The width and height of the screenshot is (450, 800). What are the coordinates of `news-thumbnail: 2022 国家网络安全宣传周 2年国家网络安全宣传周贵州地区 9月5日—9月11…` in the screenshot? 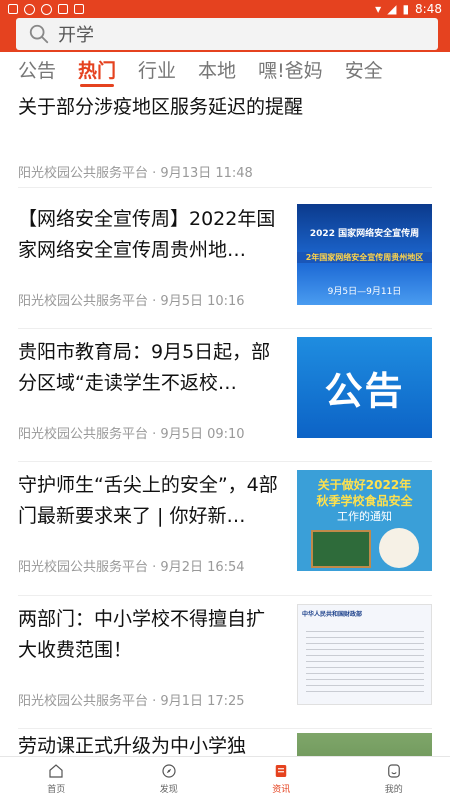 It's located at (364, 254).